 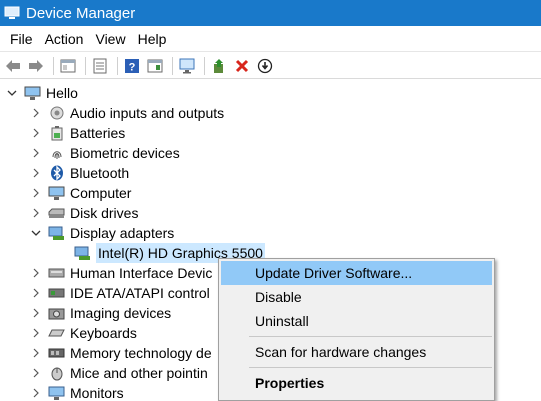 I want to click on tree-item-label: Display adapters, so click(x=122, y=233).